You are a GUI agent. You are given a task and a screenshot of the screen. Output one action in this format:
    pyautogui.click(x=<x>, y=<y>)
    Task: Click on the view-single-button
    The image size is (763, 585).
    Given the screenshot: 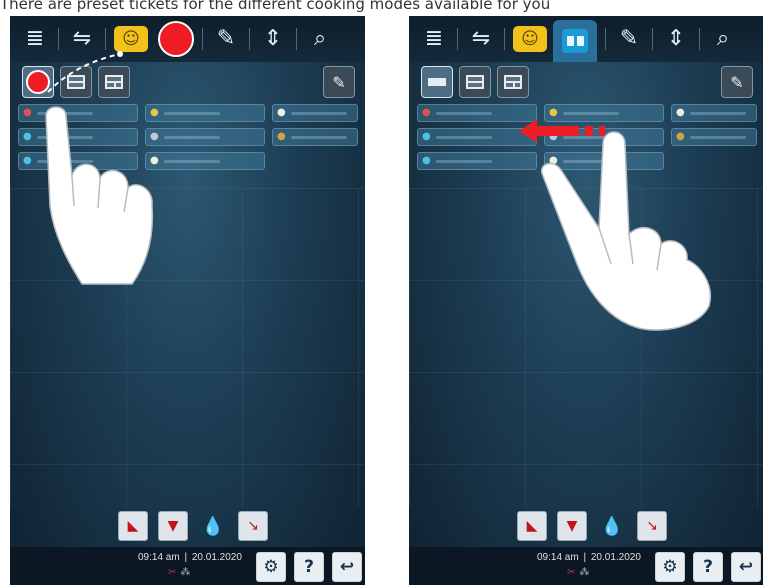 What is the action you would take?
    pyautogui.click(x=437, y=82)
    